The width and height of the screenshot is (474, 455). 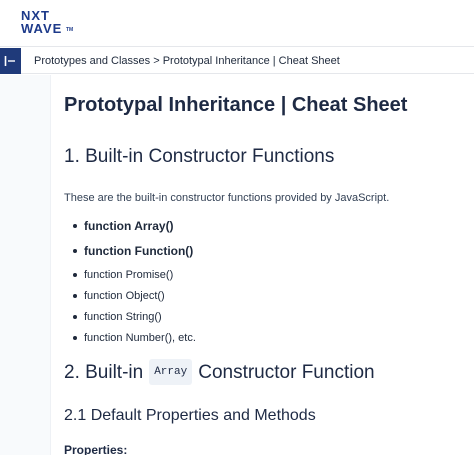 I want to click on logo-trademark: TM, so click(x=70, y=30).